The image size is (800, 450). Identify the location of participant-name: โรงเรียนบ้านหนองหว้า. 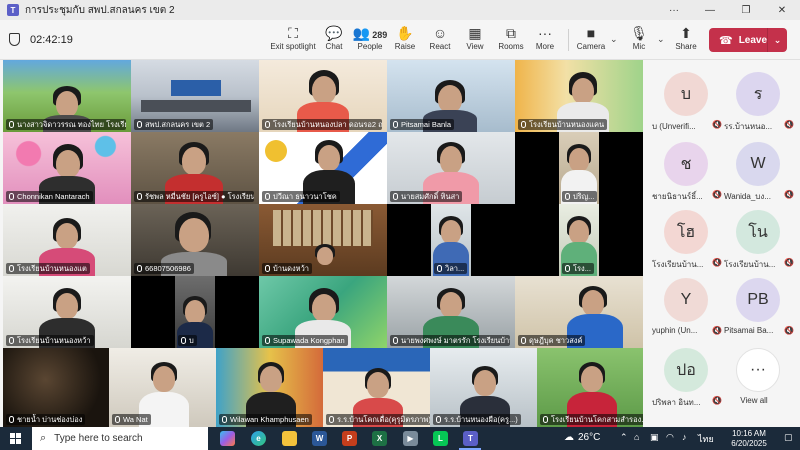
(50, 340).